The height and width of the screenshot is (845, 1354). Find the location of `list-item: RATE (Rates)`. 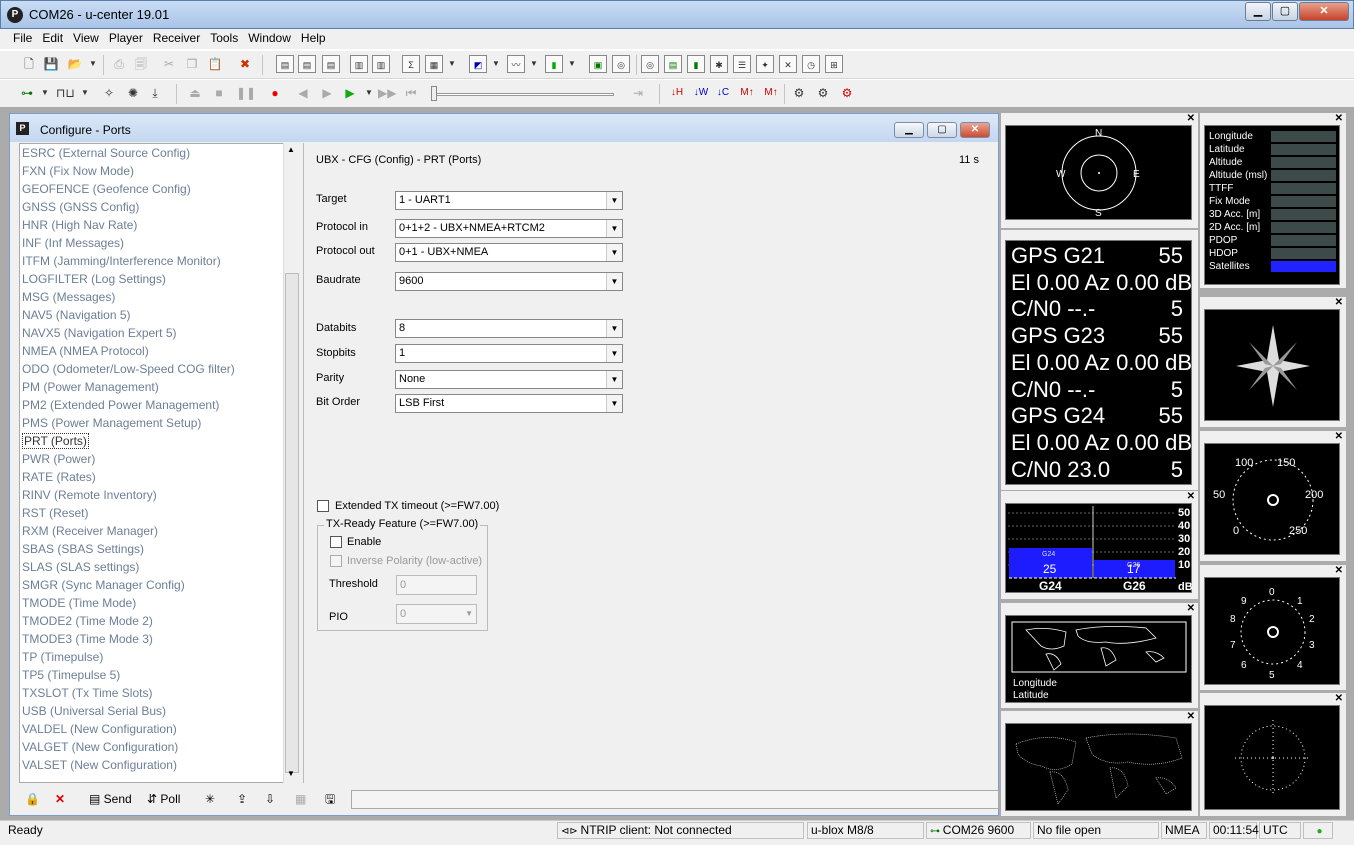

list-item: RATE (Rates) is located at coordinates (151, 477).